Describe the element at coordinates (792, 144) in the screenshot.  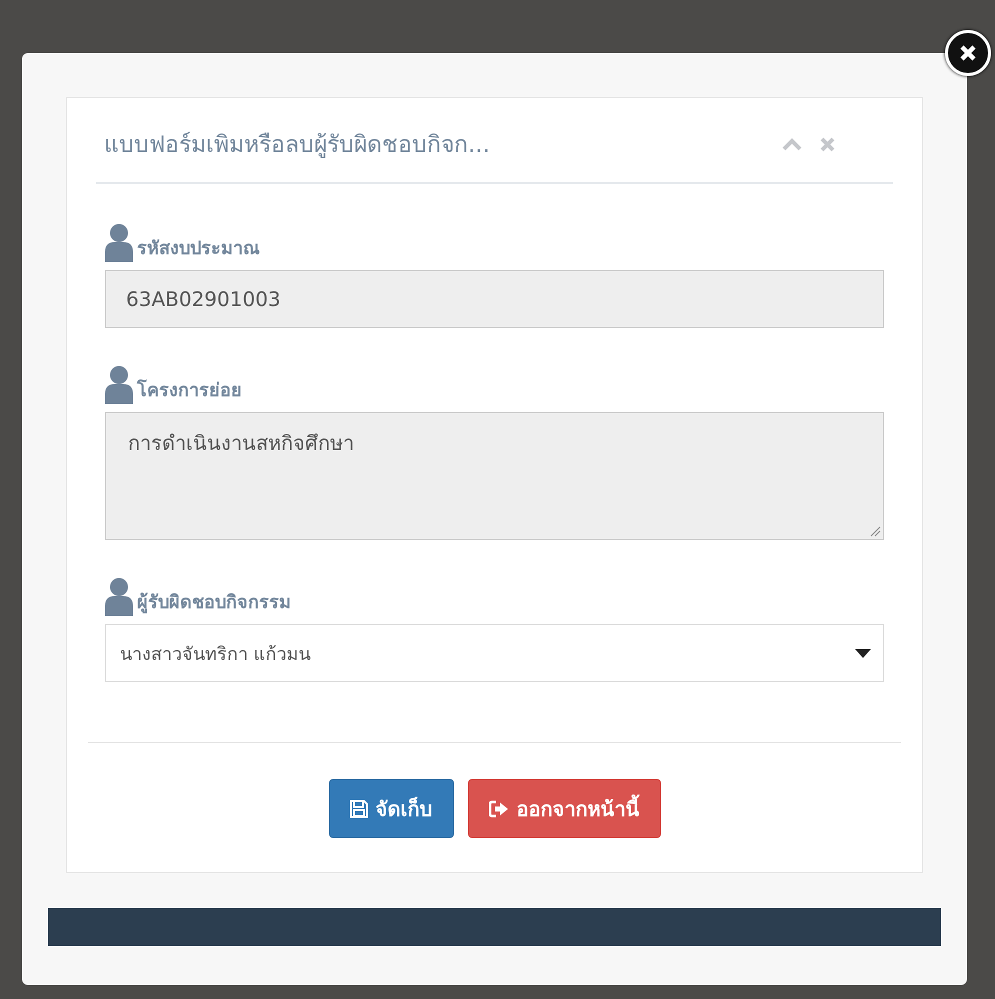
I see `collapse-icon` at that location.